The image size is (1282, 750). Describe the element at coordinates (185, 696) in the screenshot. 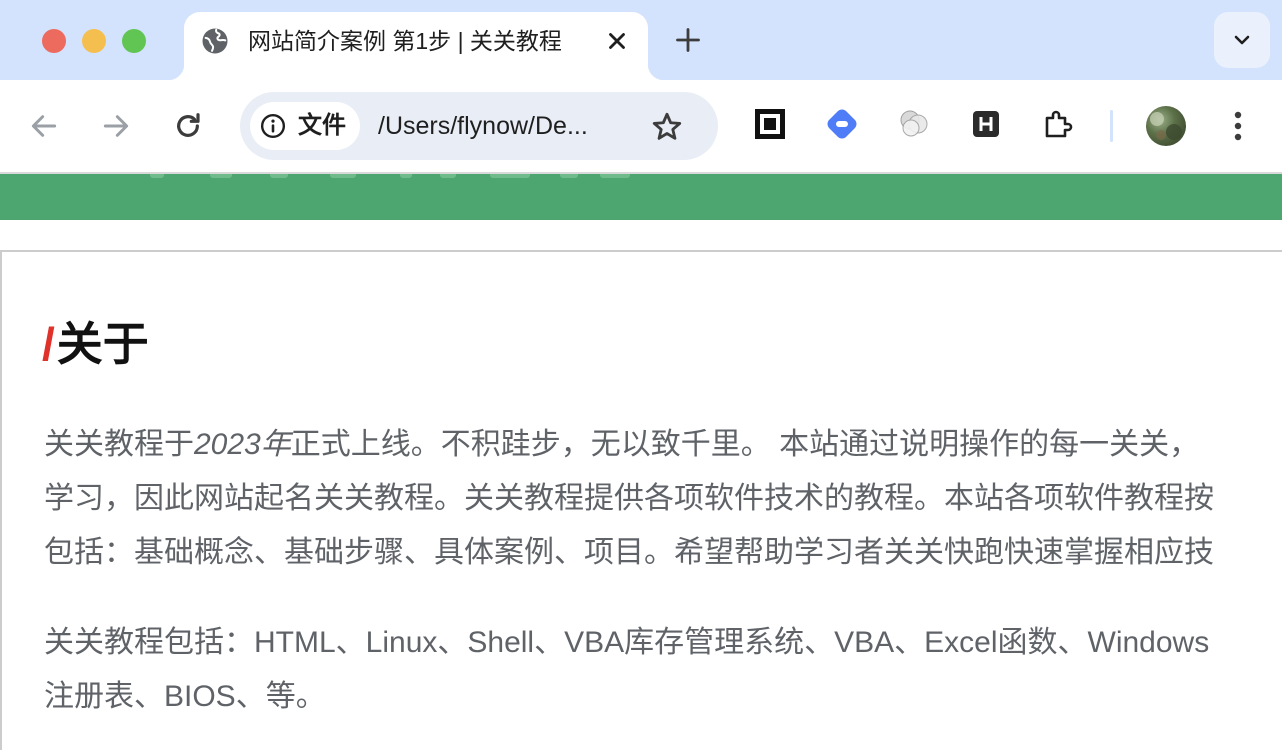

I see `paragraph-line: 注册表、BIOS、等。` at that location.